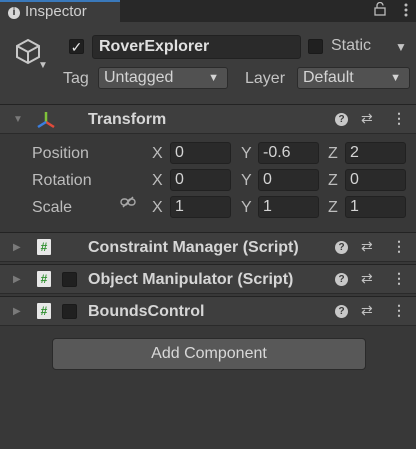 This screenshot has height=449, width=416. I want to click on tab-bar: i Inspector, so click(208, 11).